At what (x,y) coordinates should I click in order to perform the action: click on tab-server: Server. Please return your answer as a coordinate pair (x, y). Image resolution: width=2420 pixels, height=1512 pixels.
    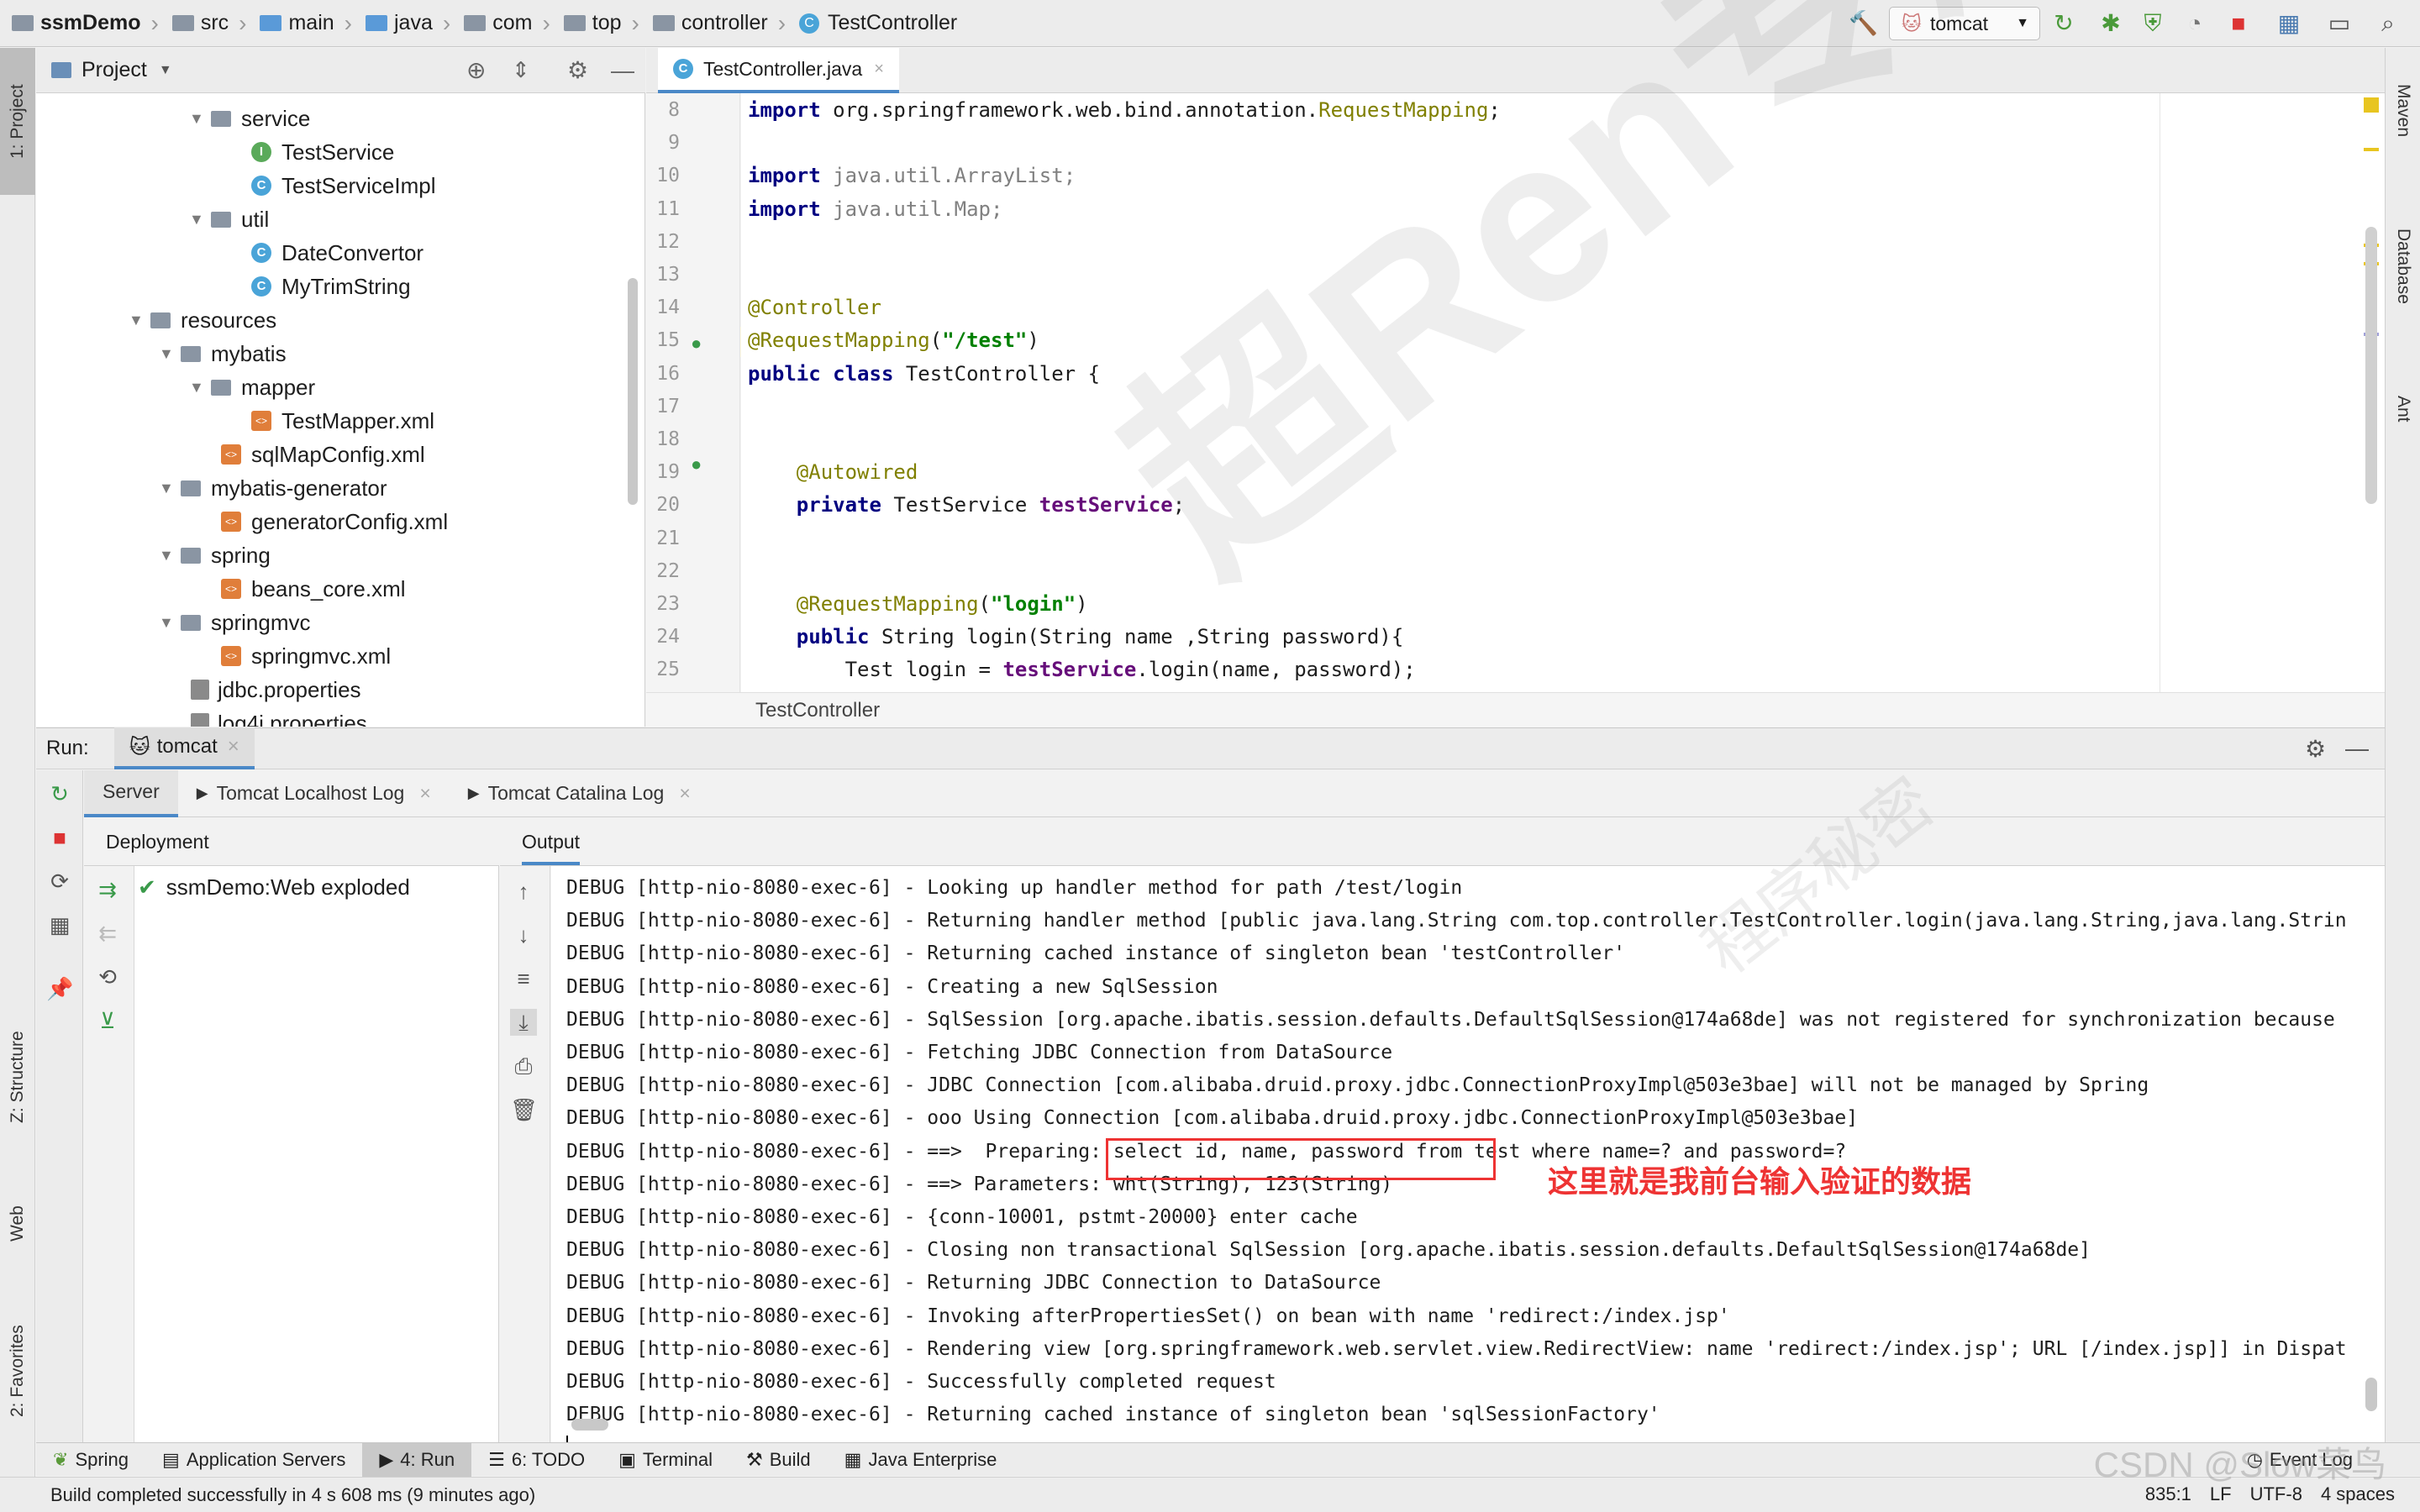
    Looking at the image, I should click on (131, 793).